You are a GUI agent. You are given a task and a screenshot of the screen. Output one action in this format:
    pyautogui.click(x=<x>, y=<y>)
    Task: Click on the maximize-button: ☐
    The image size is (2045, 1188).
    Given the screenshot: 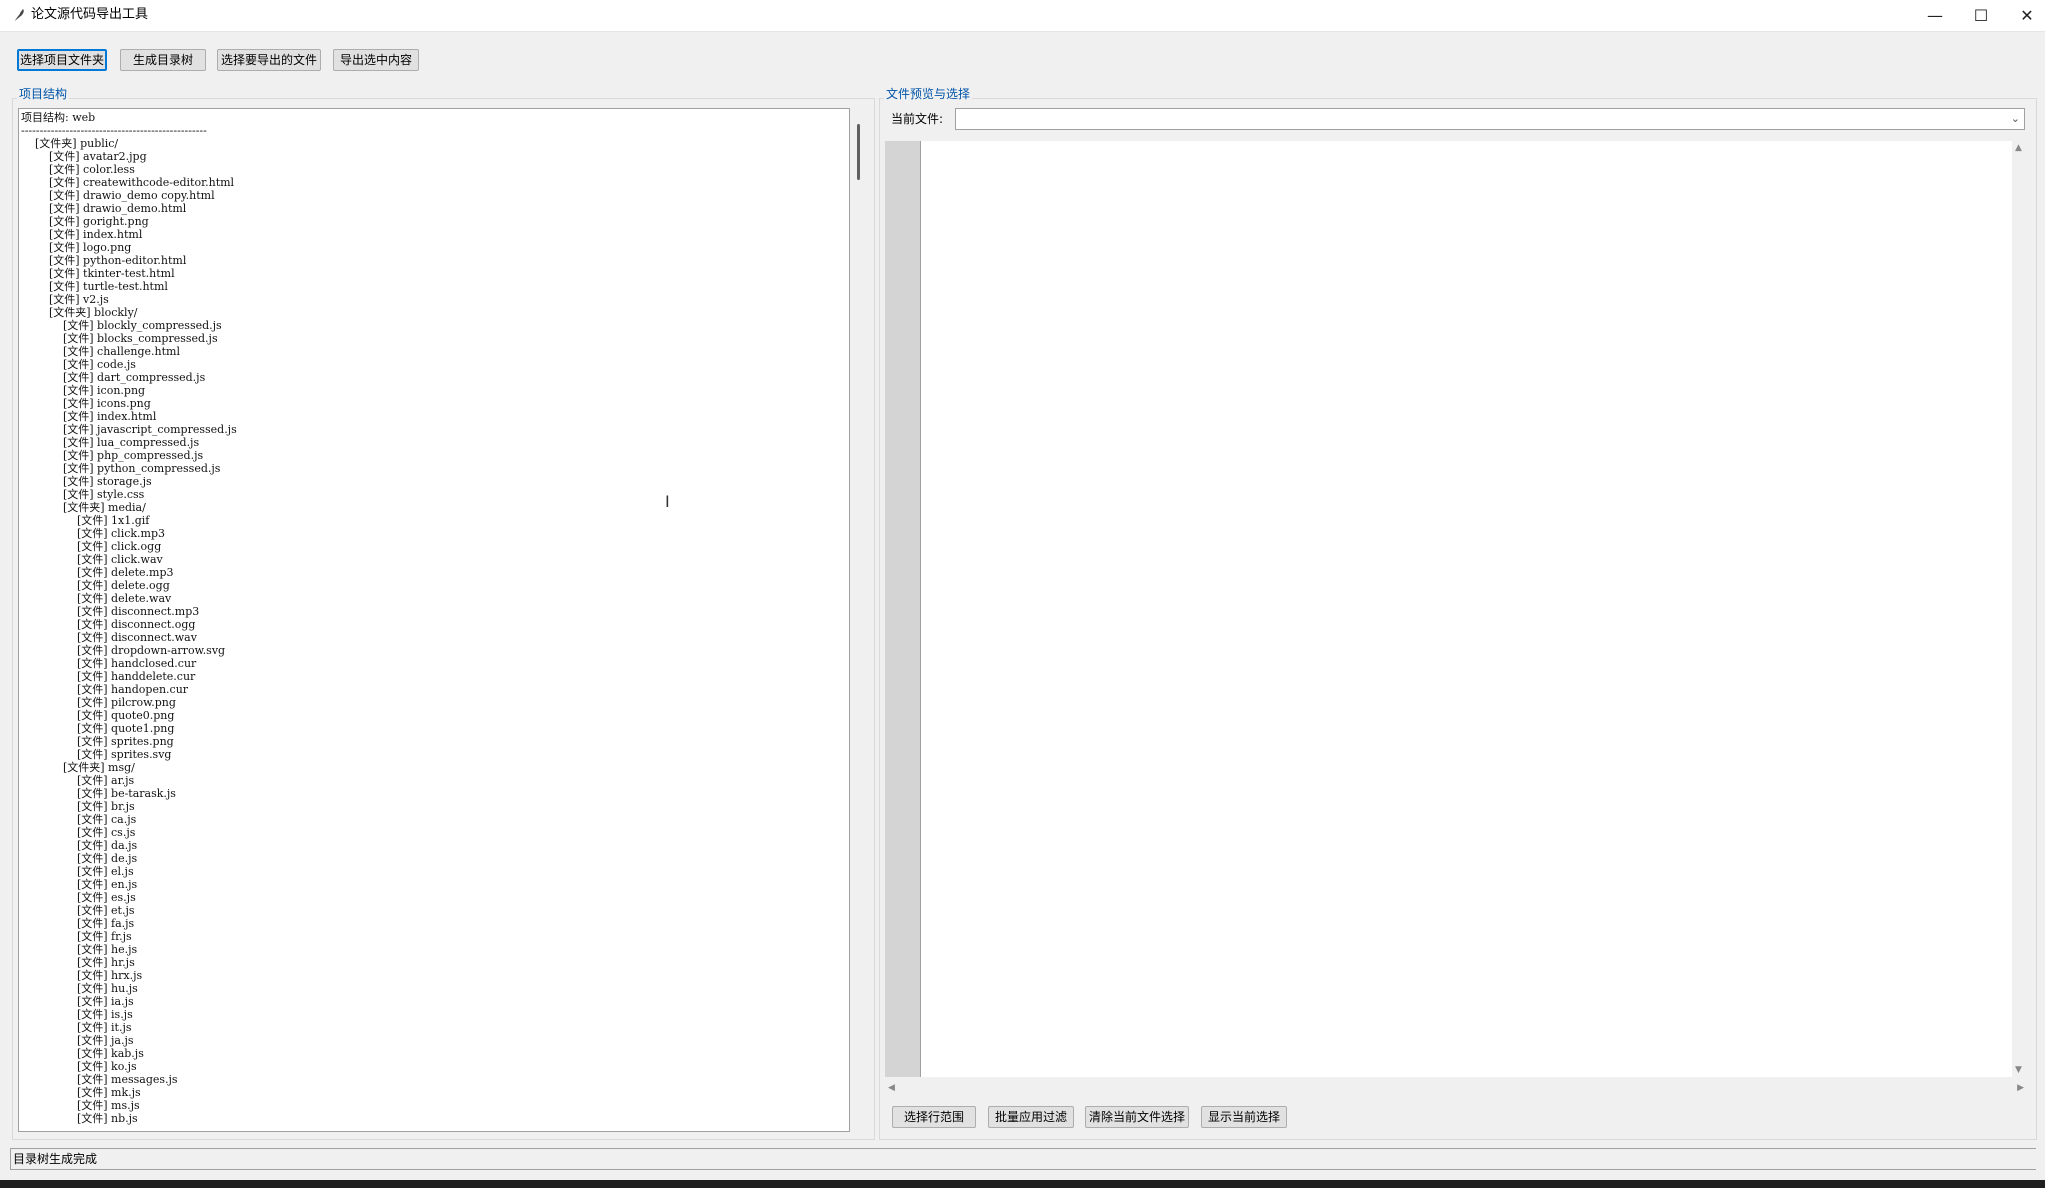 What is the action you would take?
    pyautogui.click(x=1981, y=15)
    